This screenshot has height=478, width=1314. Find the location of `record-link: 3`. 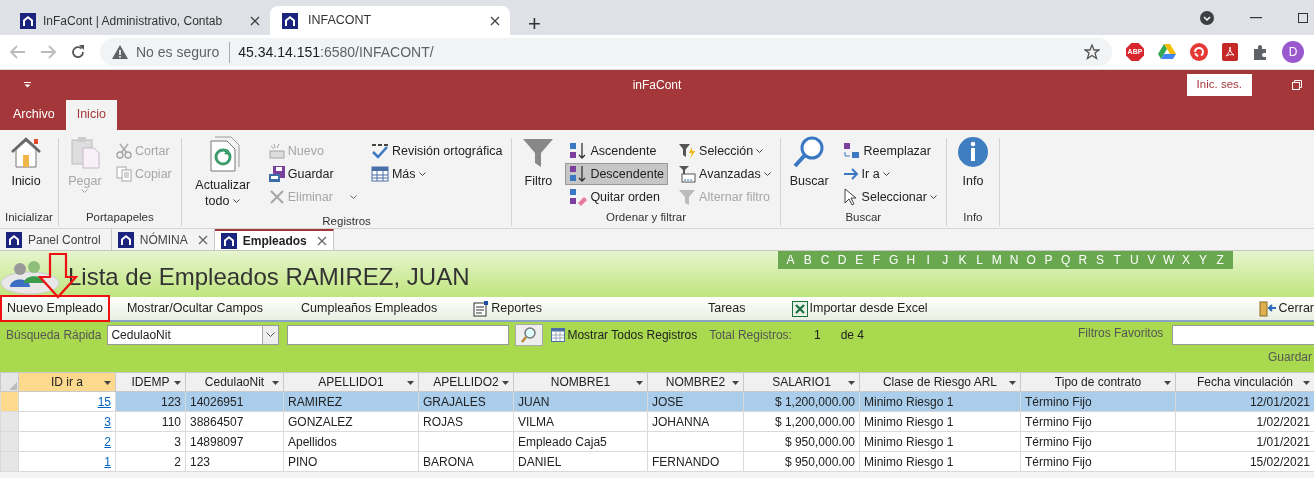

record-link: 3 is located at coordinates (107, 421).